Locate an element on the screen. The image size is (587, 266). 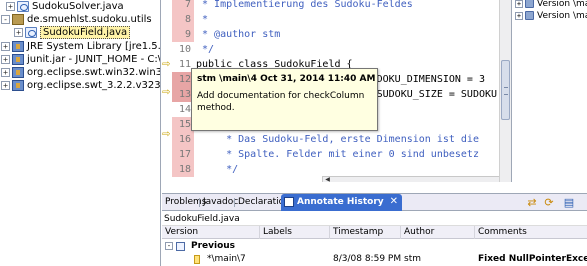
column-header-author: Author is located at coordinates (438, 232).